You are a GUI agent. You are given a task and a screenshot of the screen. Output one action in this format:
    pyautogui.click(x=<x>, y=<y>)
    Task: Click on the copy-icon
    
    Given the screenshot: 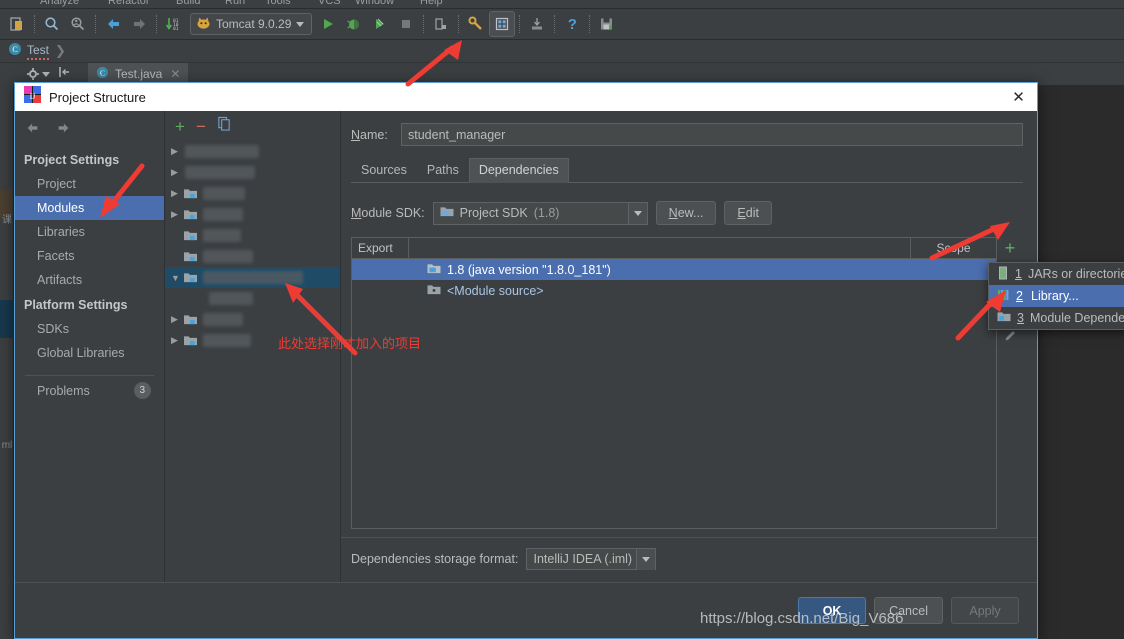 What is the action you would take?
    pyautogui.click(x=224, y=126)
    